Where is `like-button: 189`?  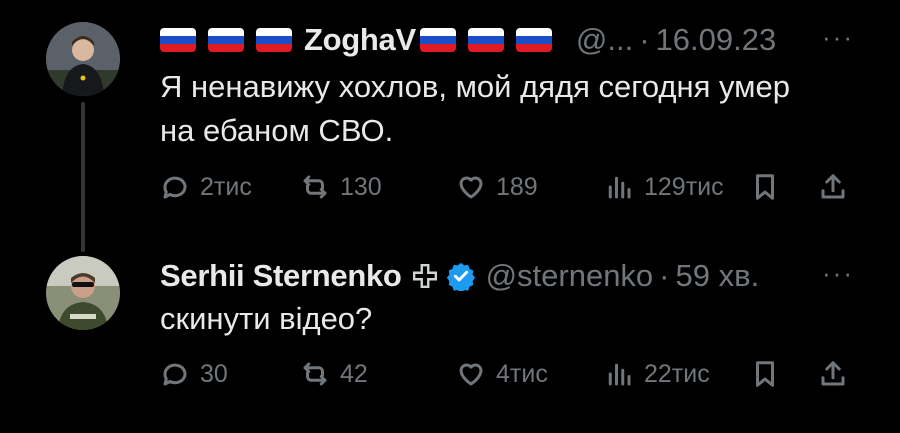 like-button: 189 is located at coordinates (497, 187).